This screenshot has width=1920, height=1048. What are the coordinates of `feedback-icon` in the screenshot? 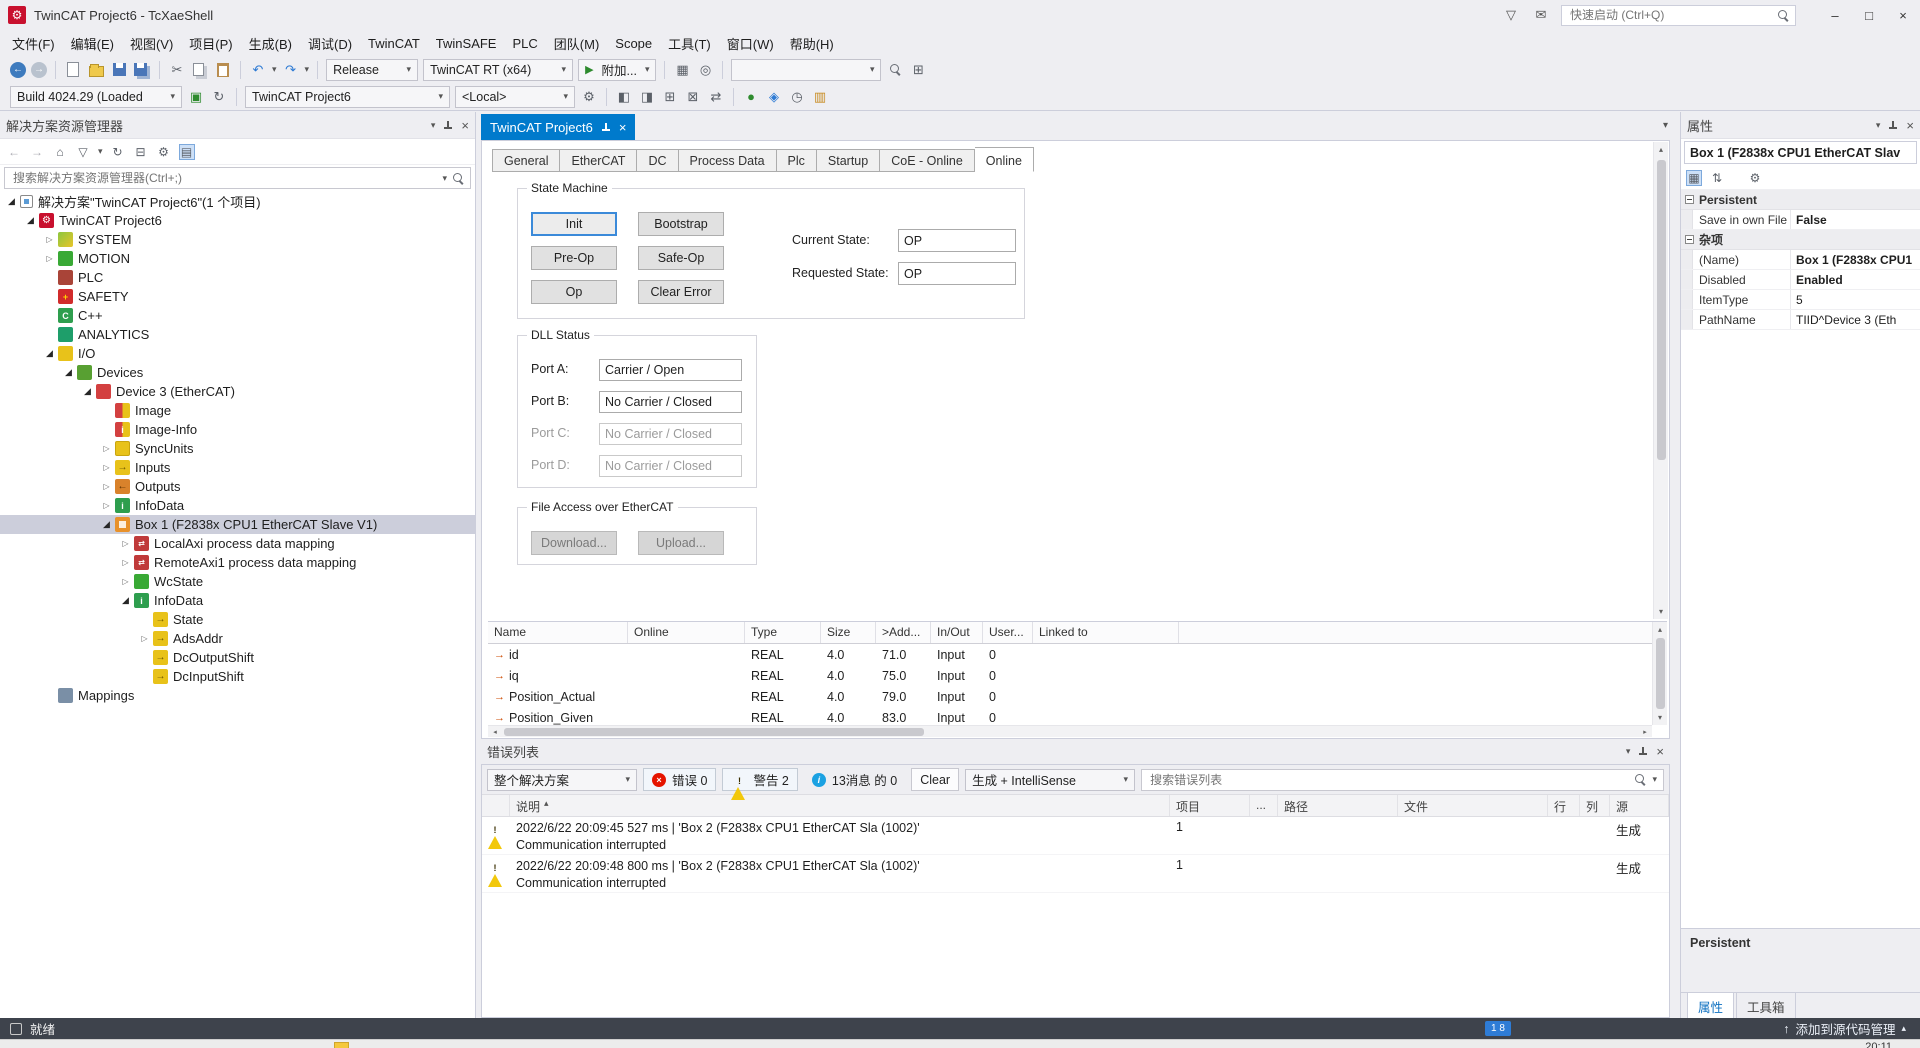 It's located at (16, 1028).